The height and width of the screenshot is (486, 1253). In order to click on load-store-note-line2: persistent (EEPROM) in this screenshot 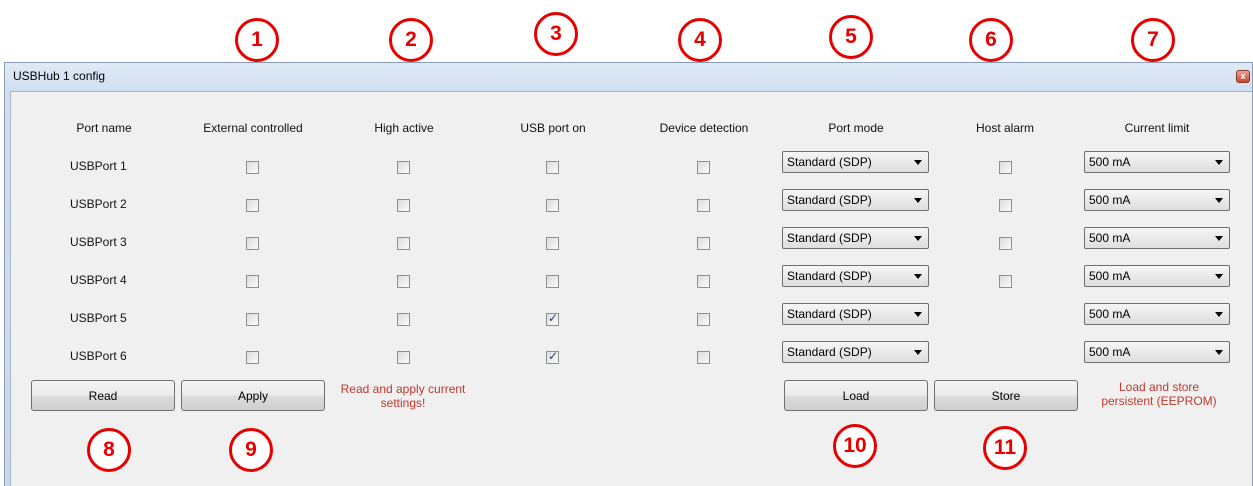, I will do `click(1159, 401)`.